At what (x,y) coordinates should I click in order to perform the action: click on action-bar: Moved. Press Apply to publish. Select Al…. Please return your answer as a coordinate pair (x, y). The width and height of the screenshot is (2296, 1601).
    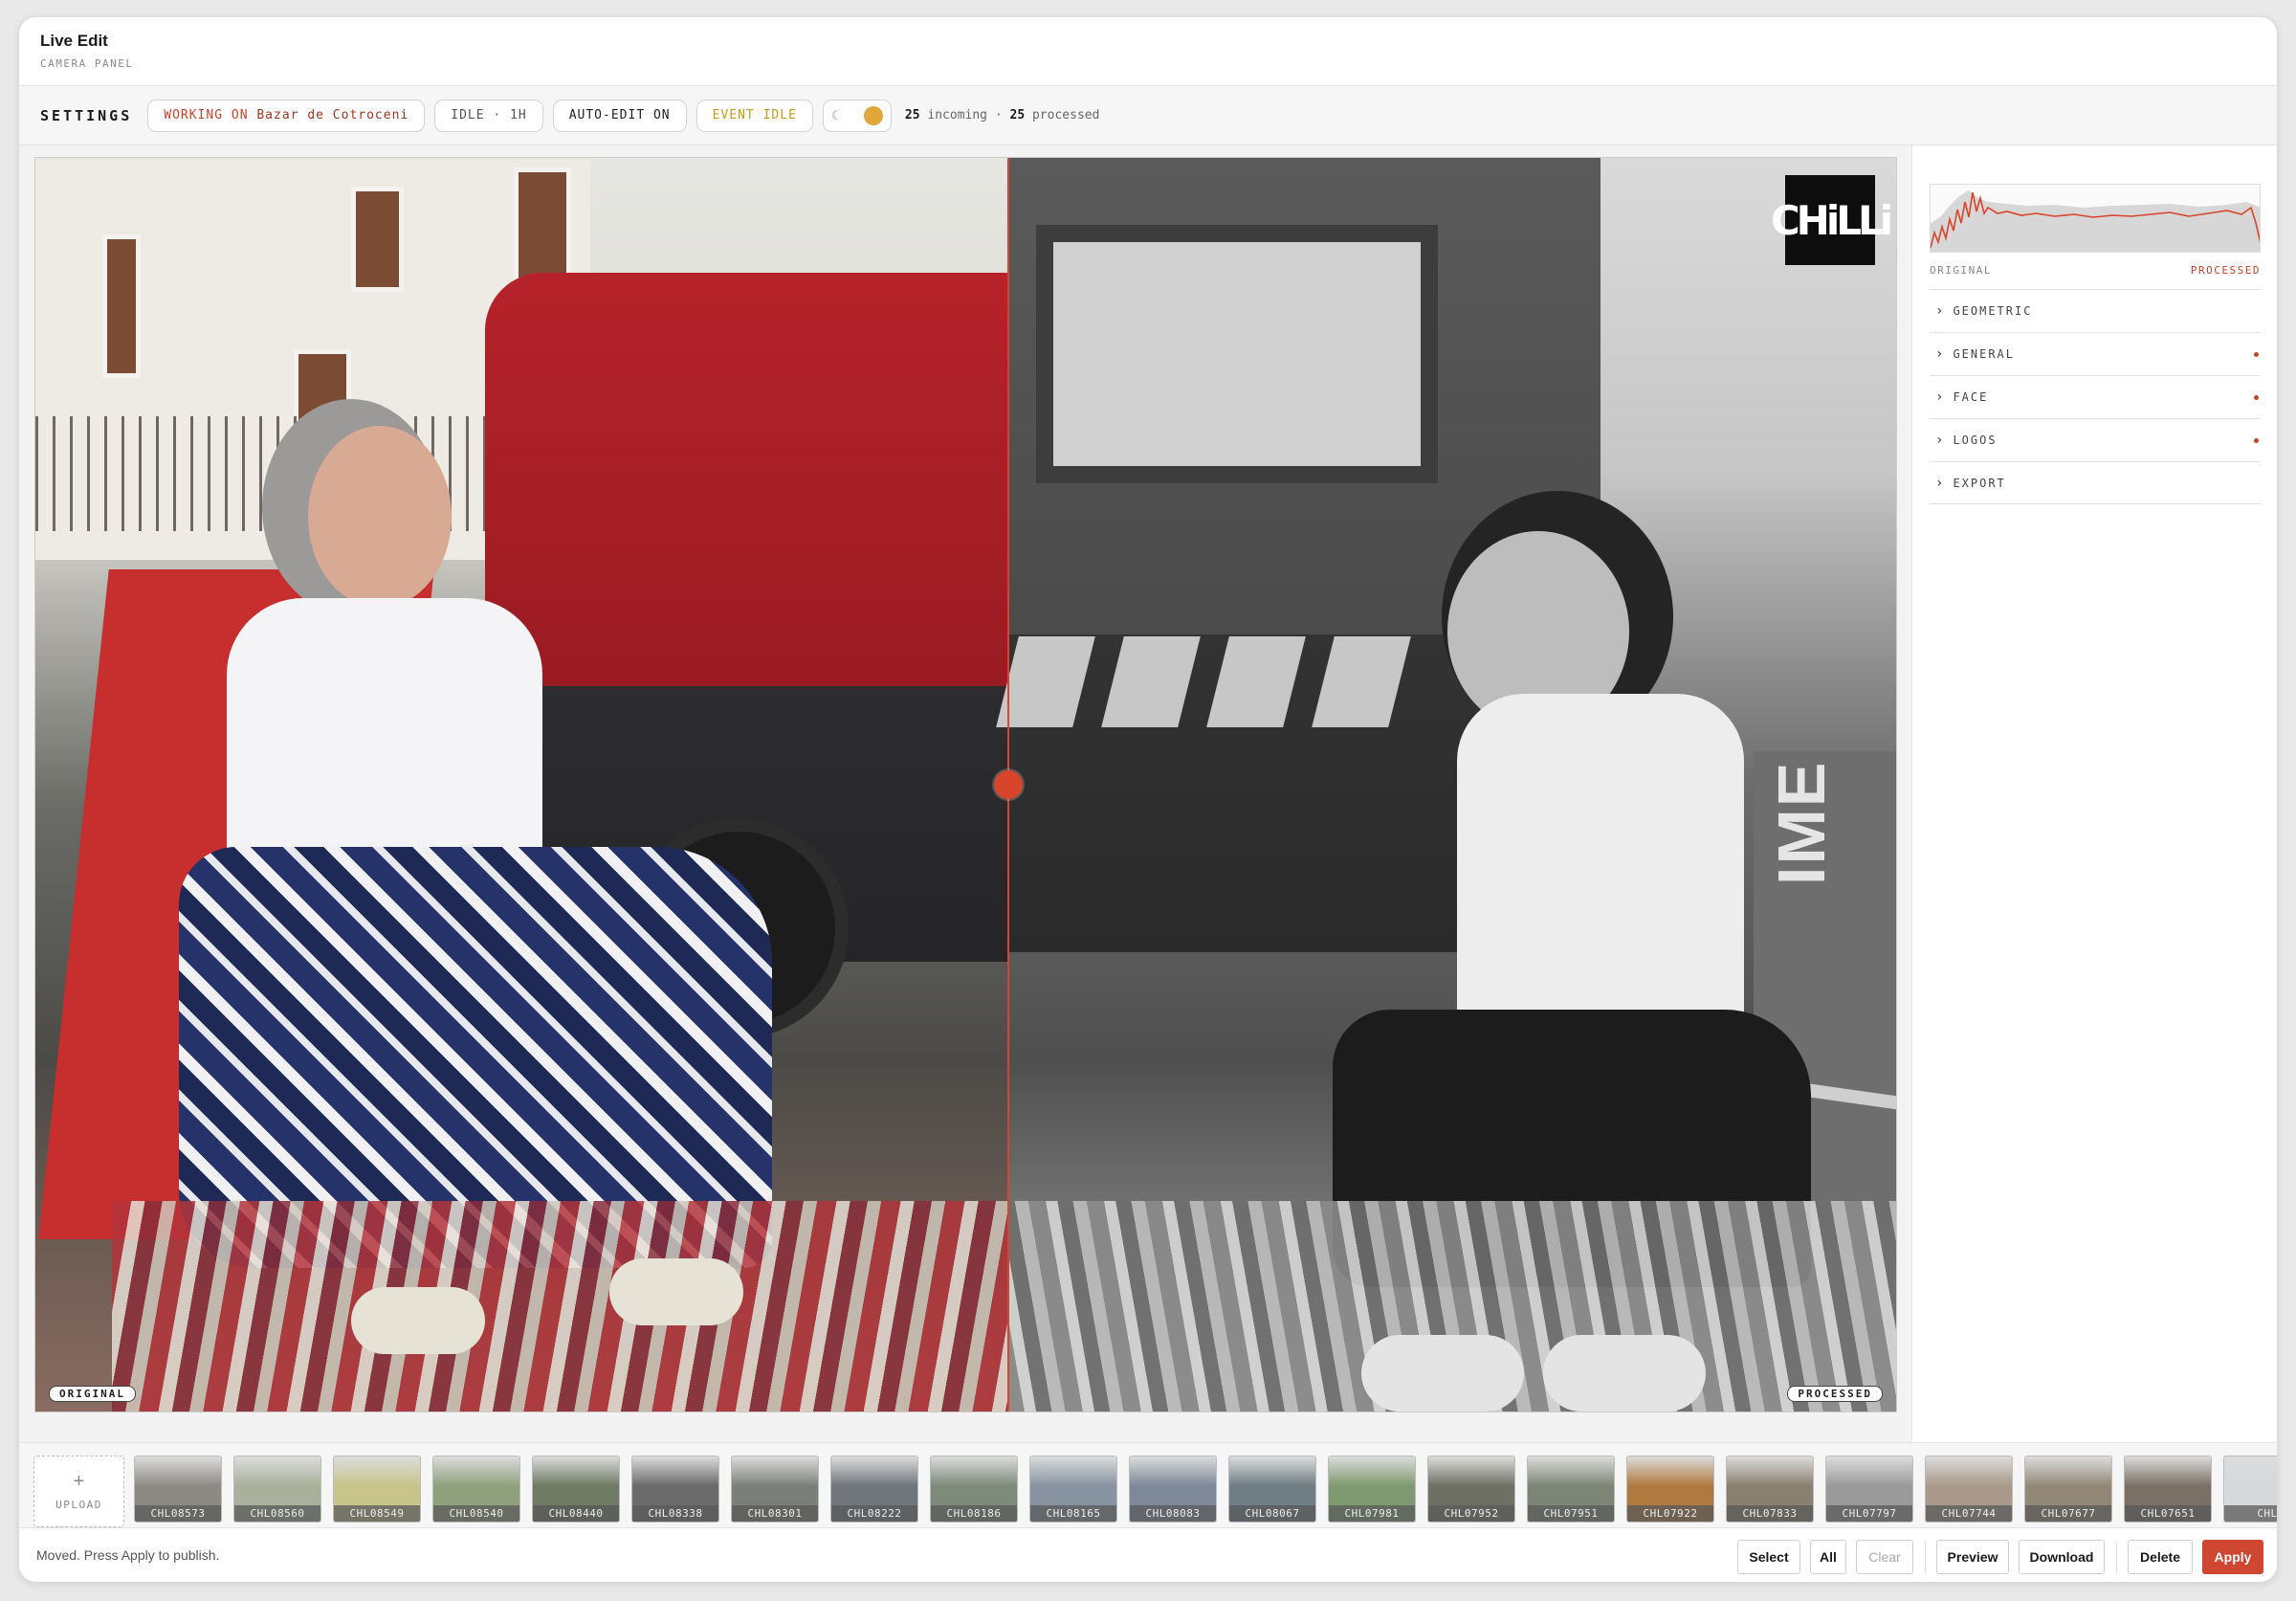
    Looking at the image, I should click on (1148, 1555).